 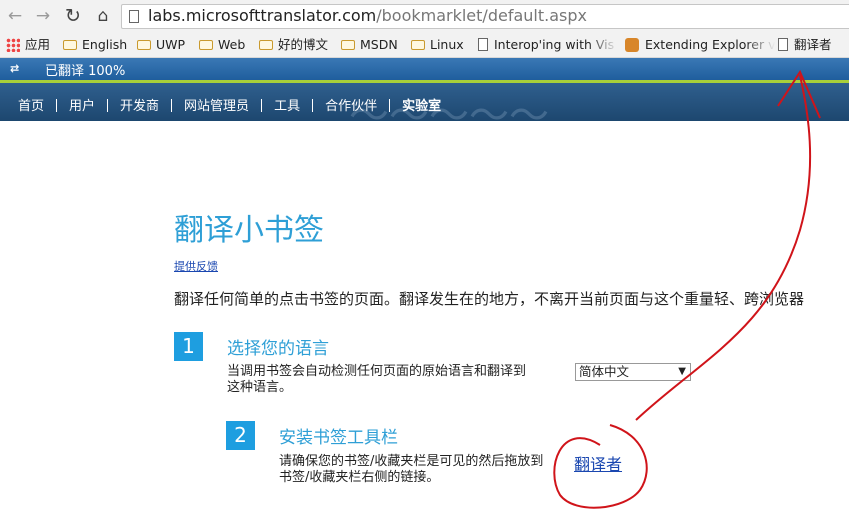 I want to click on annotation-line, so click(x=723, y=247).